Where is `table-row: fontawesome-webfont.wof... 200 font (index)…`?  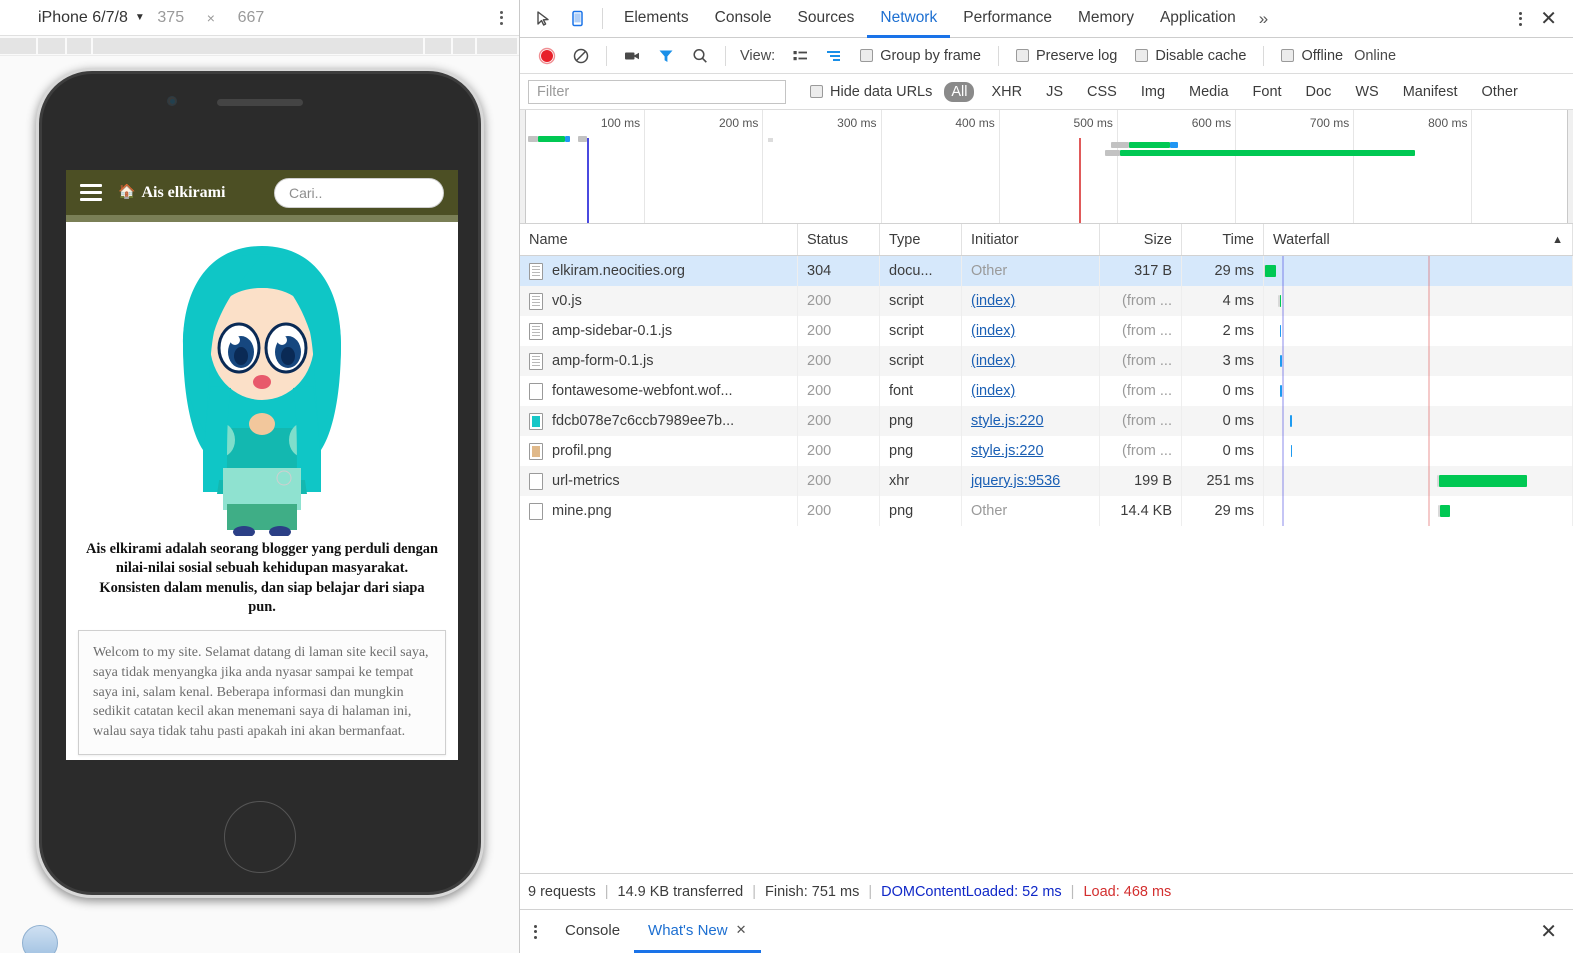
table-row: fontawesome-webfont.wof... 200 font (index)… is located at coordinates (1046, 391).